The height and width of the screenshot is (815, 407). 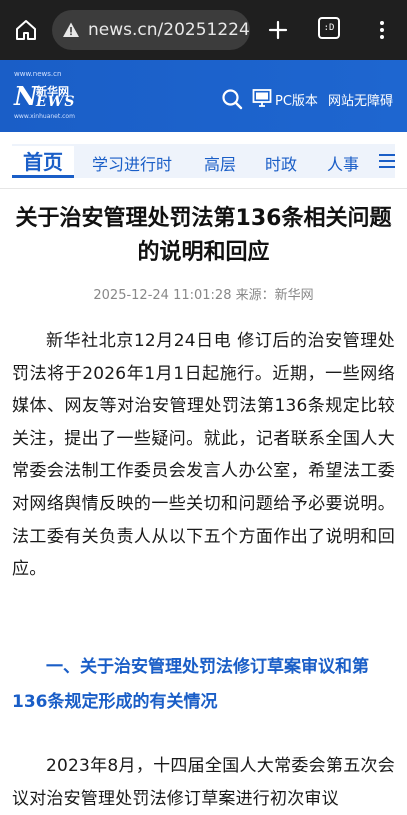 I want to click on monitor-icon, so click(x=262, y=98).